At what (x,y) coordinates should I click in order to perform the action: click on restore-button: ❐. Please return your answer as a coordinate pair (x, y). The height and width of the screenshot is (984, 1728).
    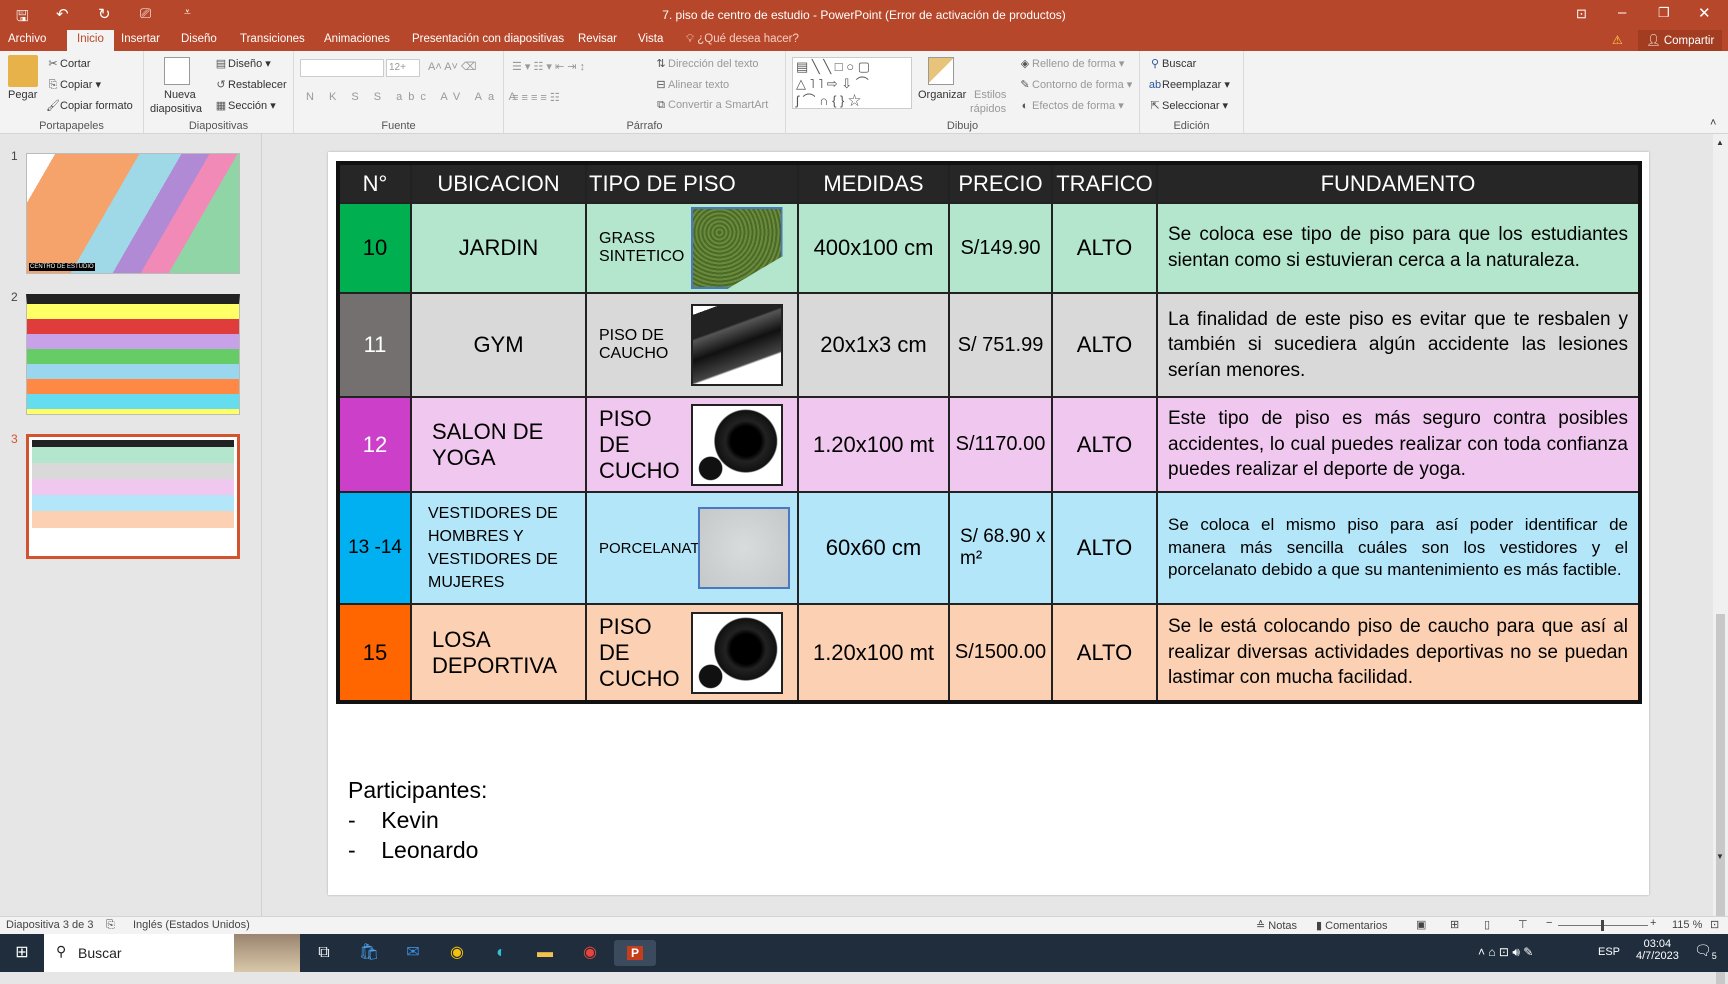
    Looking at the image, I should click on (1664, 13).